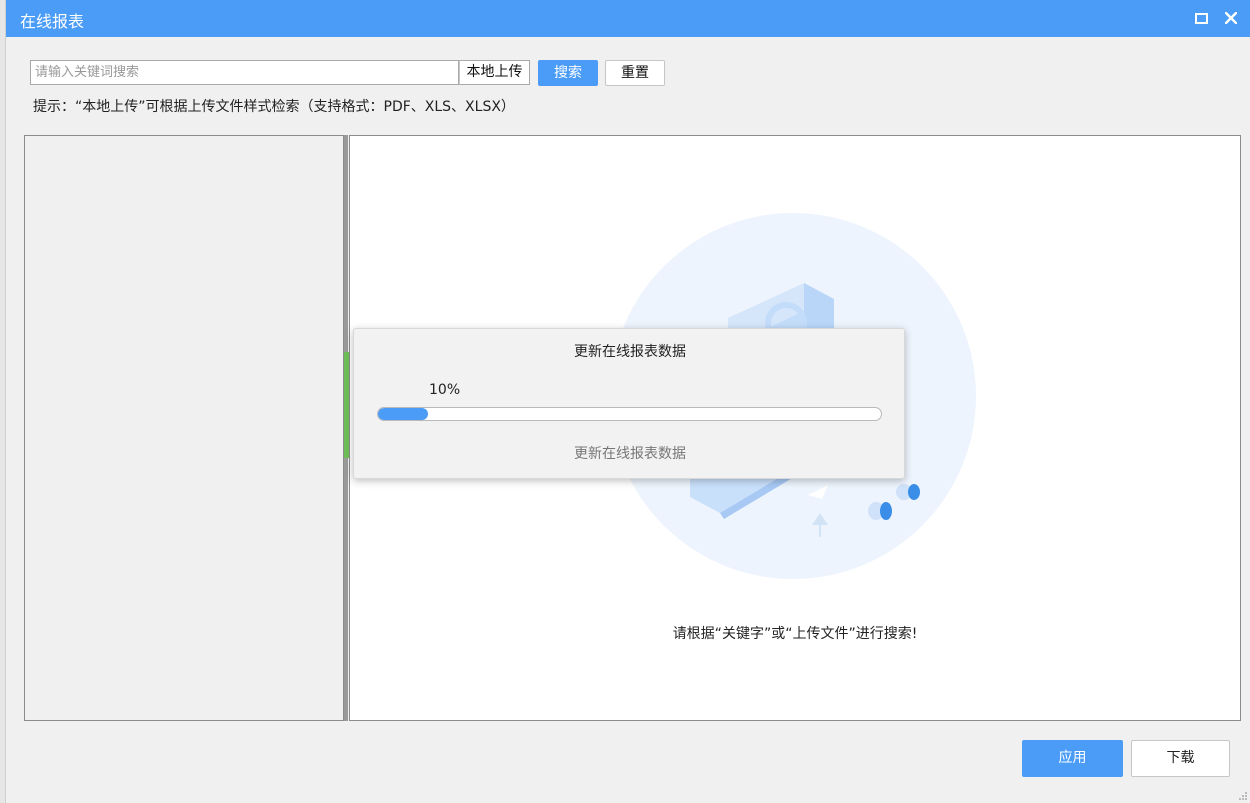  I want to click on progress-percent: 10%, so click(445, 390).